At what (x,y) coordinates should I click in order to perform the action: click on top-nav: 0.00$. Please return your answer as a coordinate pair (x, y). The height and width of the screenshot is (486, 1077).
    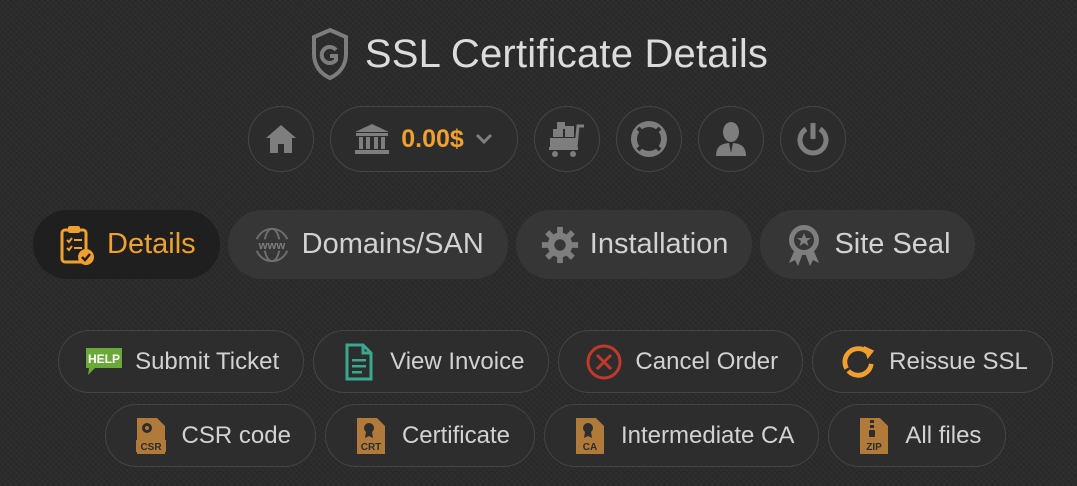
    Looking at the image, I should click on (538, 139).